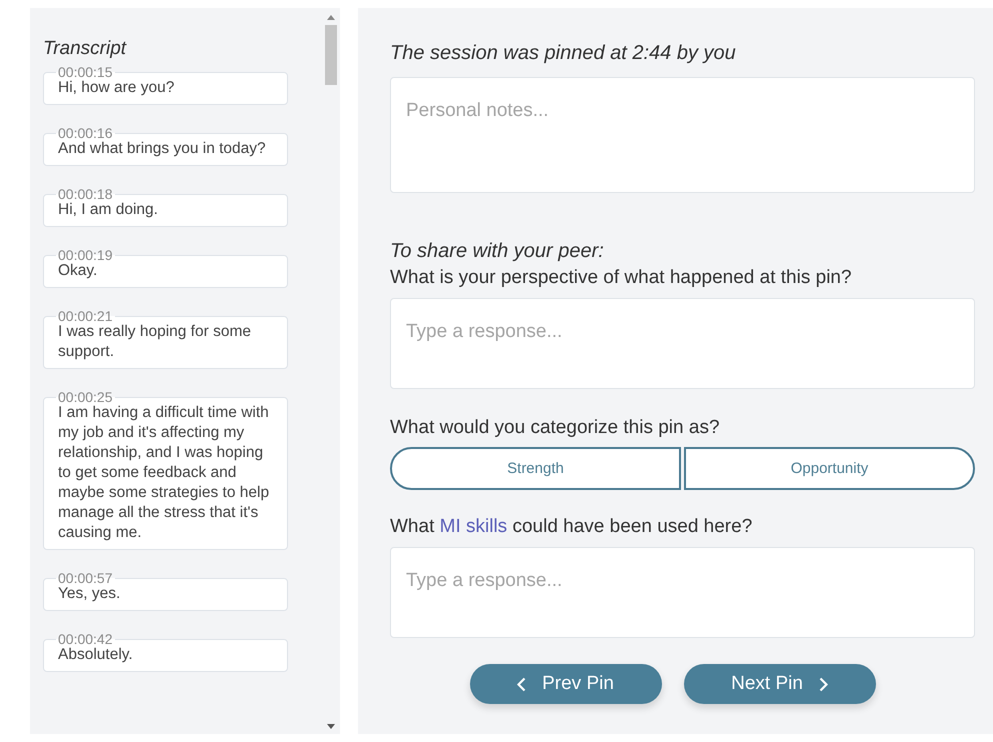  I want to click on transcript-title: Transcript, so click(85, 49).